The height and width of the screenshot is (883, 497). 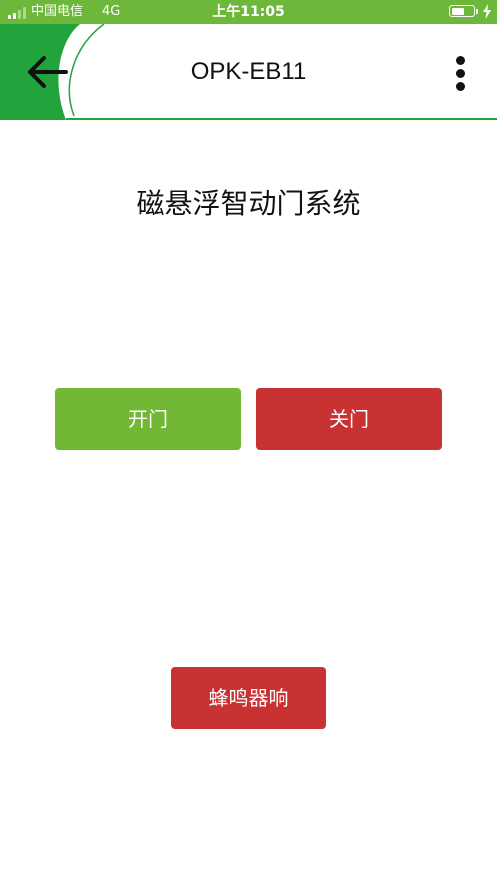 I want to click on battery-icon, so click(x=462, y=11).